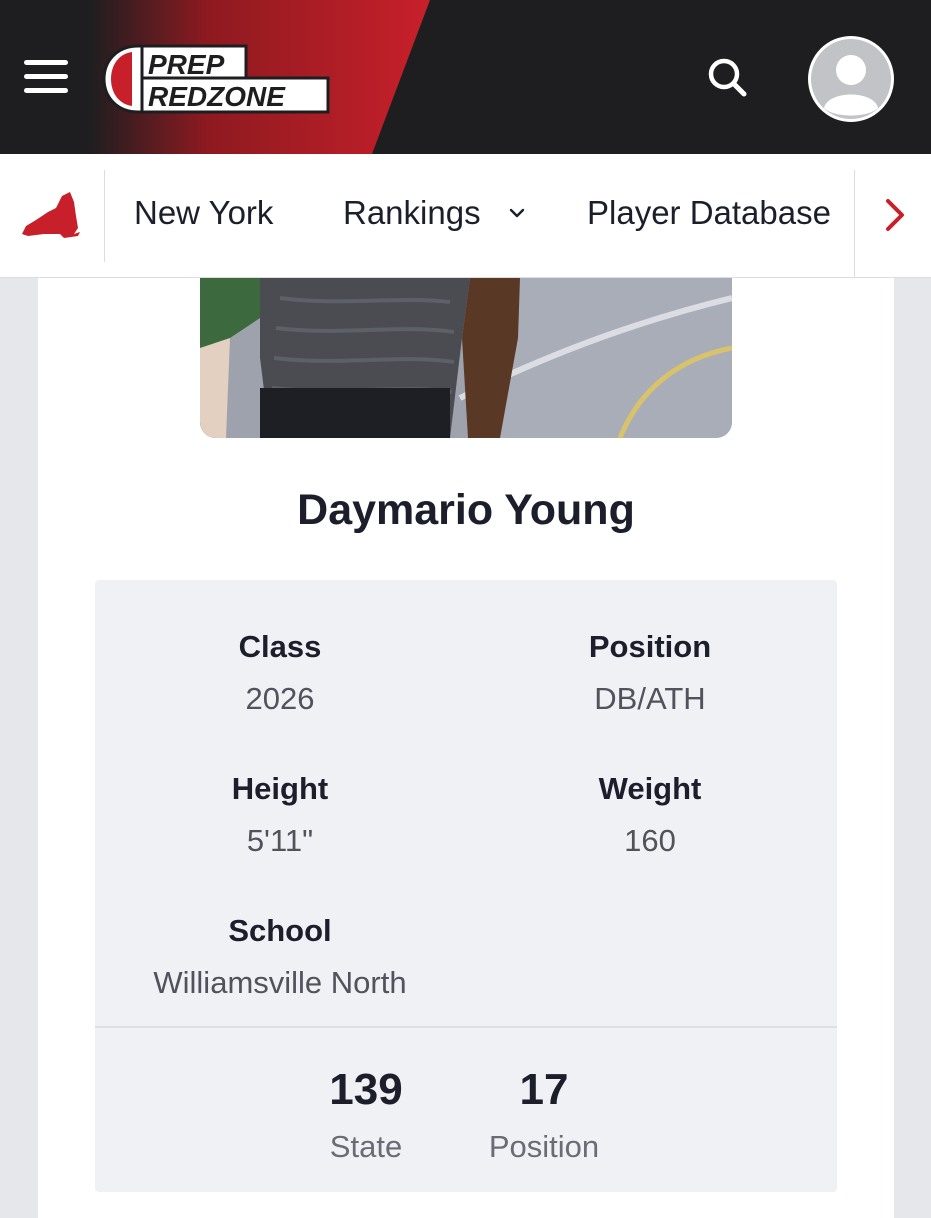 This screenshot has height=1218, width=931. What do you see at coordinates (280, 646) in the screenshot?
I see `class-label: Class` at bounding box center [280, 646].